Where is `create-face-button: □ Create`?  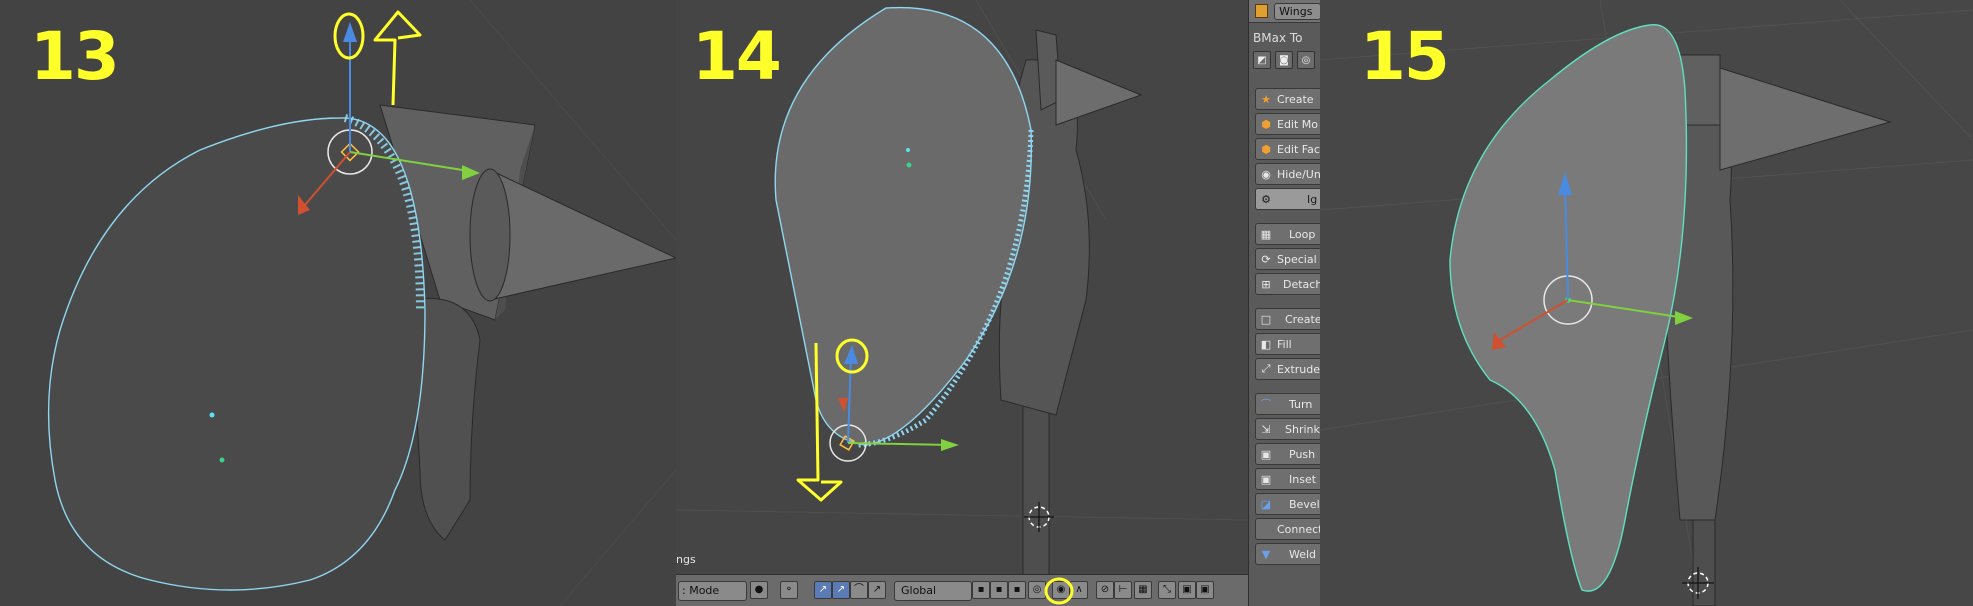 create-face-button: □ Create is located at coordinates (1287, 319).